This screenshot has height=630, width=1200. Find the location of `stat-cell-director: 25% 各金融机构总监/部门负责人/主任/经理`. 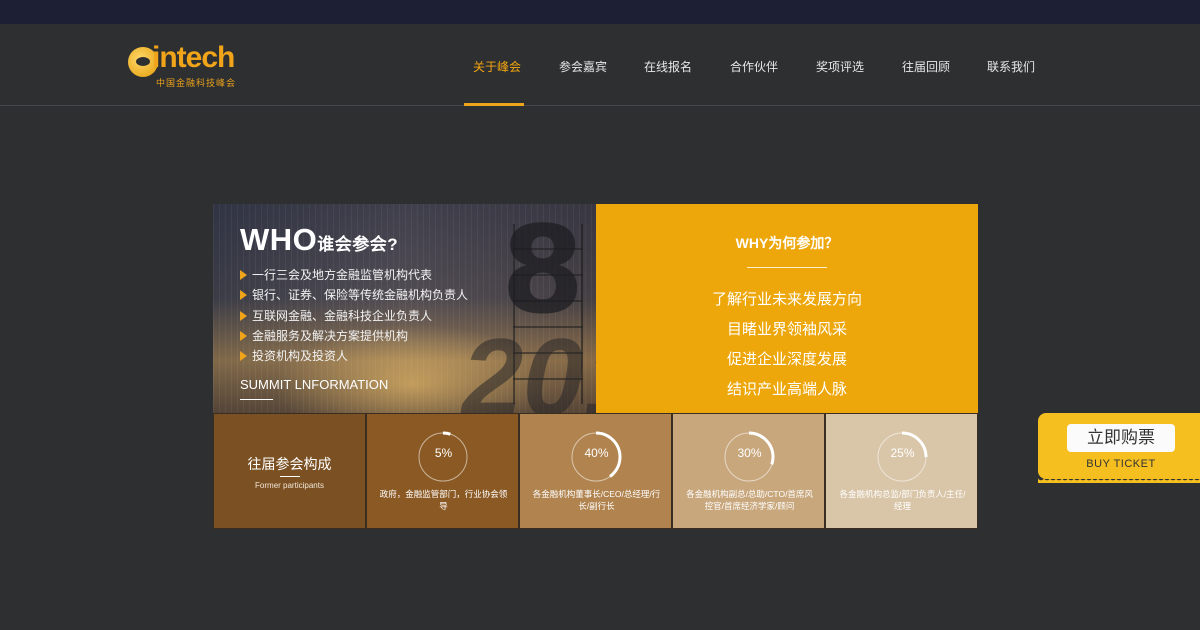

stat-cell-director: 25% 各金融机构总监/部门负责人/主任/经理 is located at coordinates (901, 471).